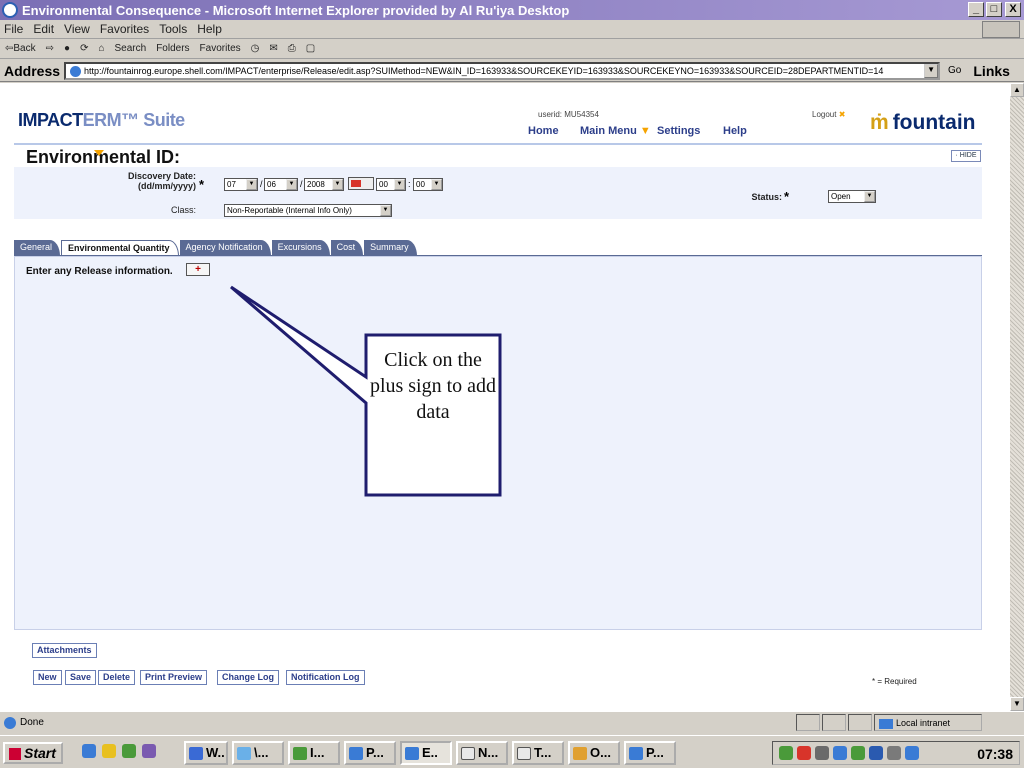 This screenshot has height=768, width=1024. What do you see at coordinates (81, 677) in the screenshot?
I see `save-button: Save` at bounding box center [81, 677].